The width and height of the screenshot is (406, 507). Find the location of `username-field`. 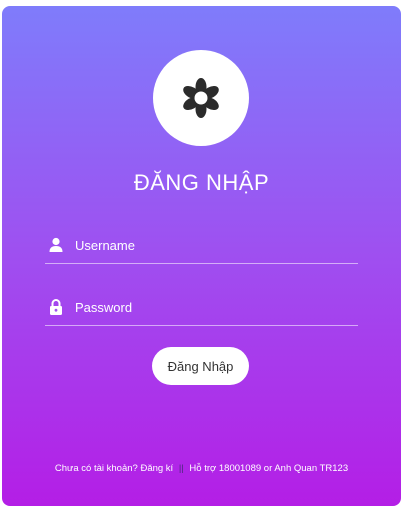

username-field is located at coordinates (201, 248).